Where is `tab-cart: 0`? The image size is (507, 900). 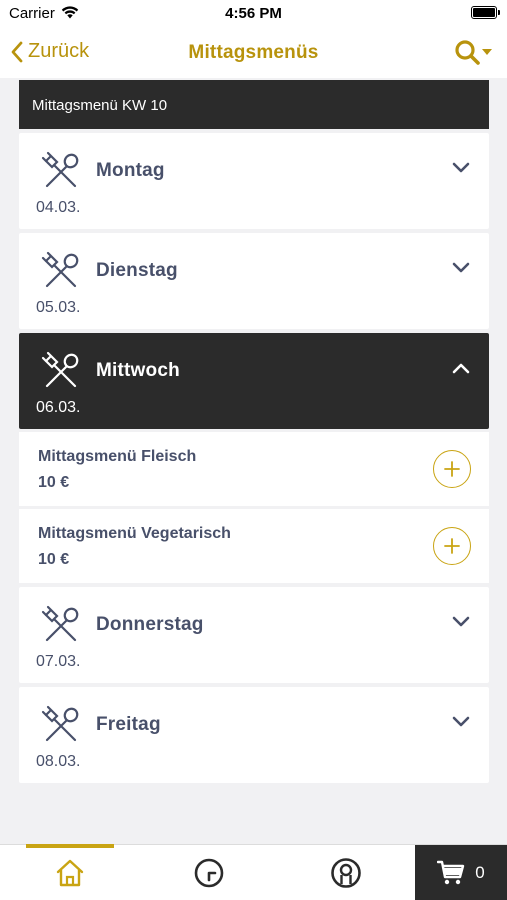
tab-cart: 0 is located at coordinates (461, 872).